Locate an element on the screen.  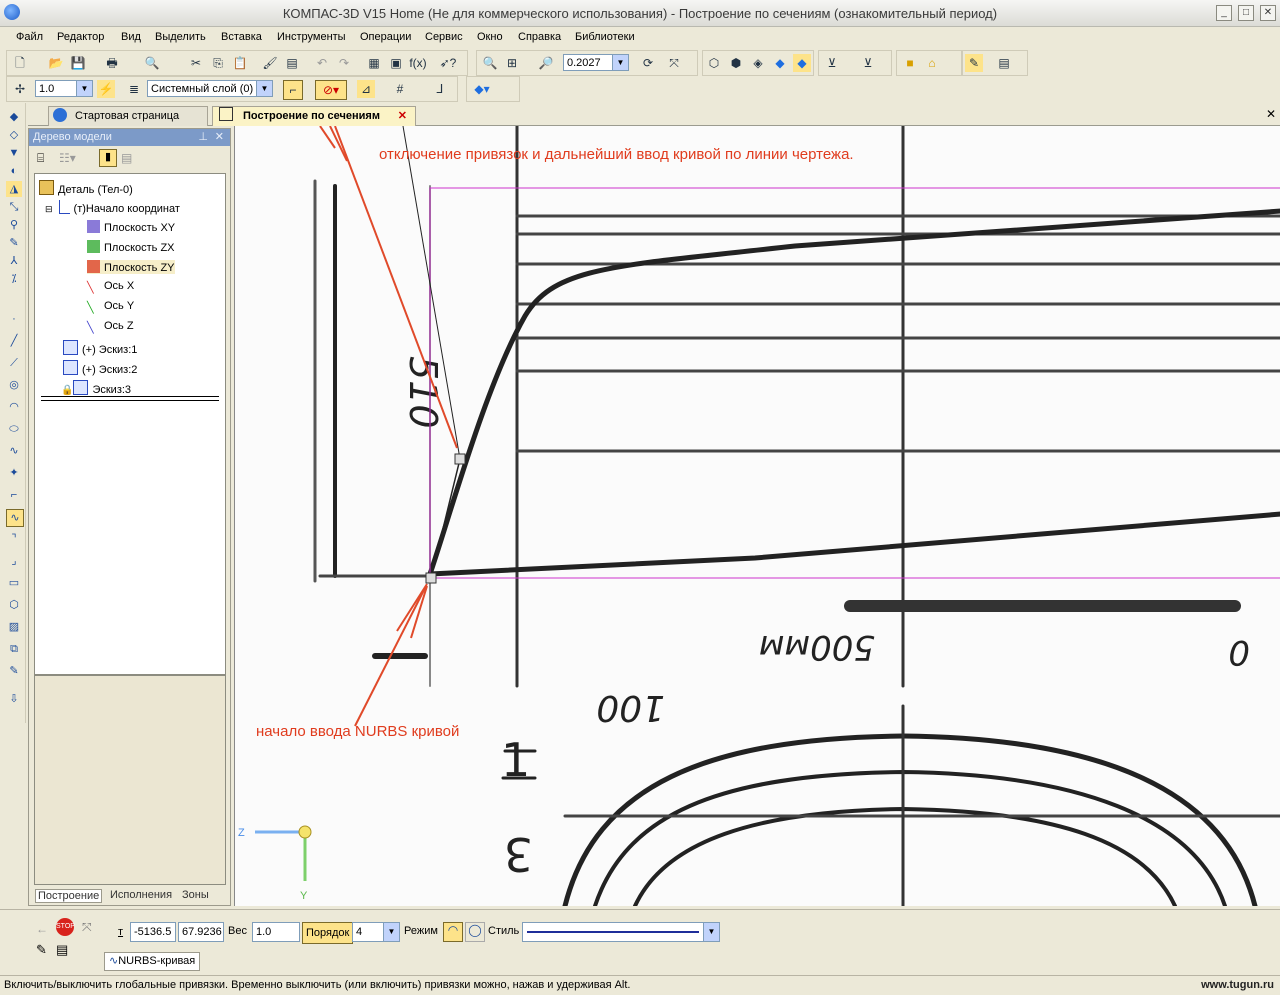
shaded-icon: ◆ is located at coordinates (780, 63).